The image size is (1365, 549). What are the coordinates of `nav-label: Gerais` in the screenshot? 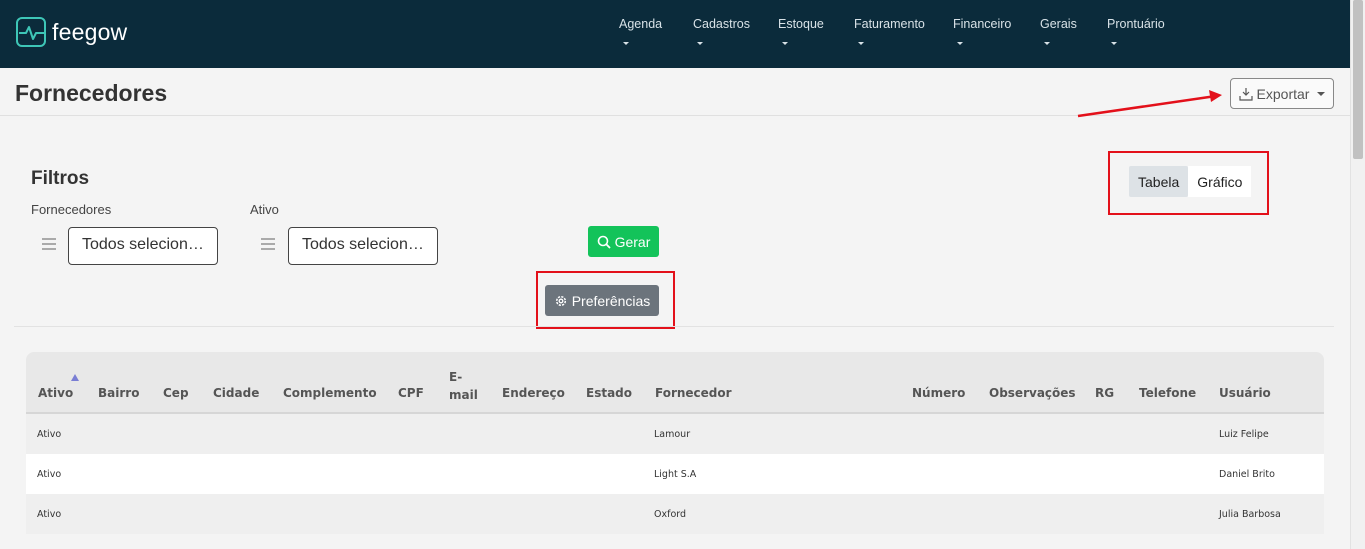 It's located at (1058, 24).